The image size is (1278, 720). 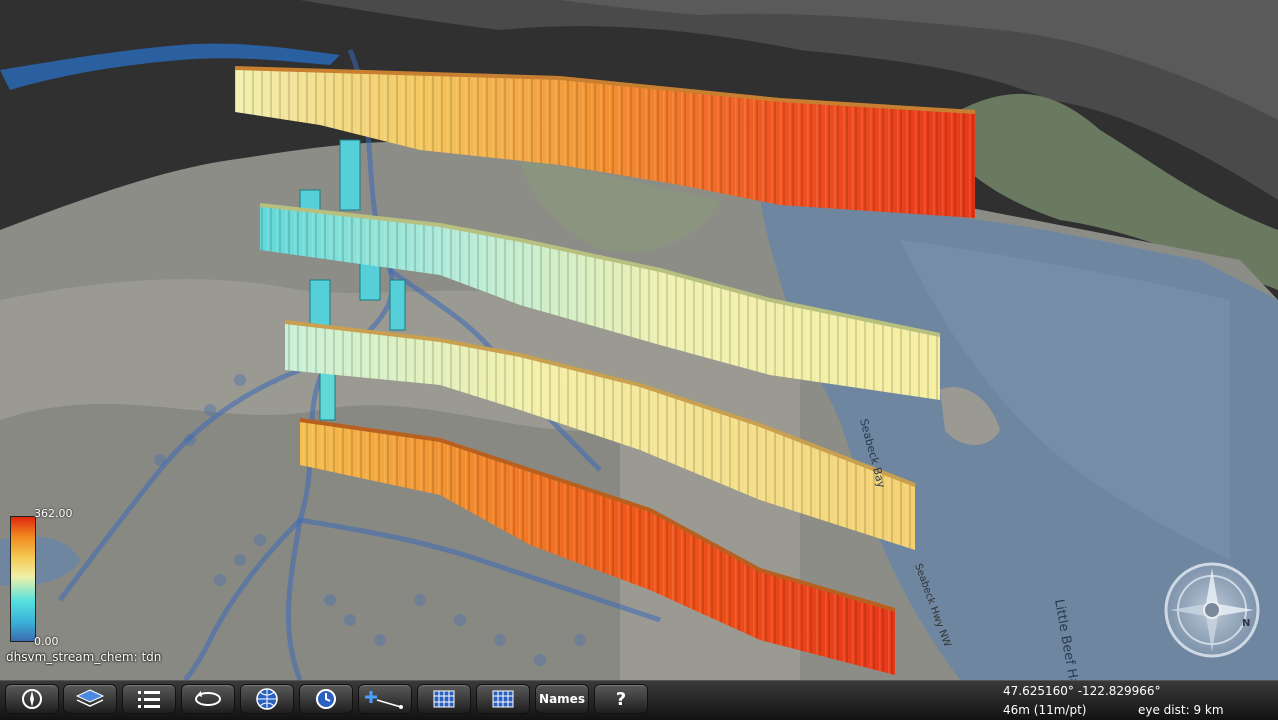 I want to click on globe-button, so click(x=267, y=699).